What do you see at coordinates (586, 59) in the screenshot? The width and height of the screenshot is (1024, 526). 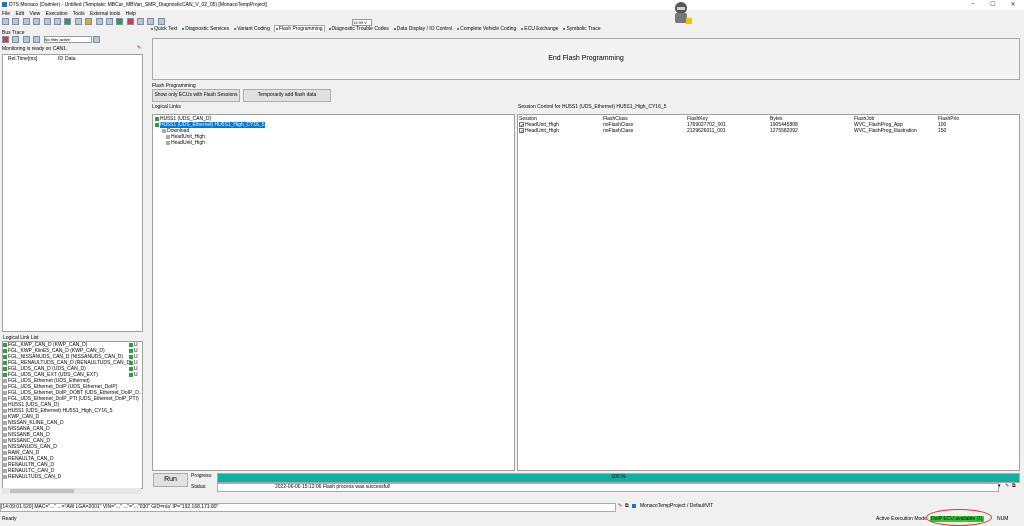 I see `end-flash-programming-button: End Flash Programming` at bounding box center [586, 59].